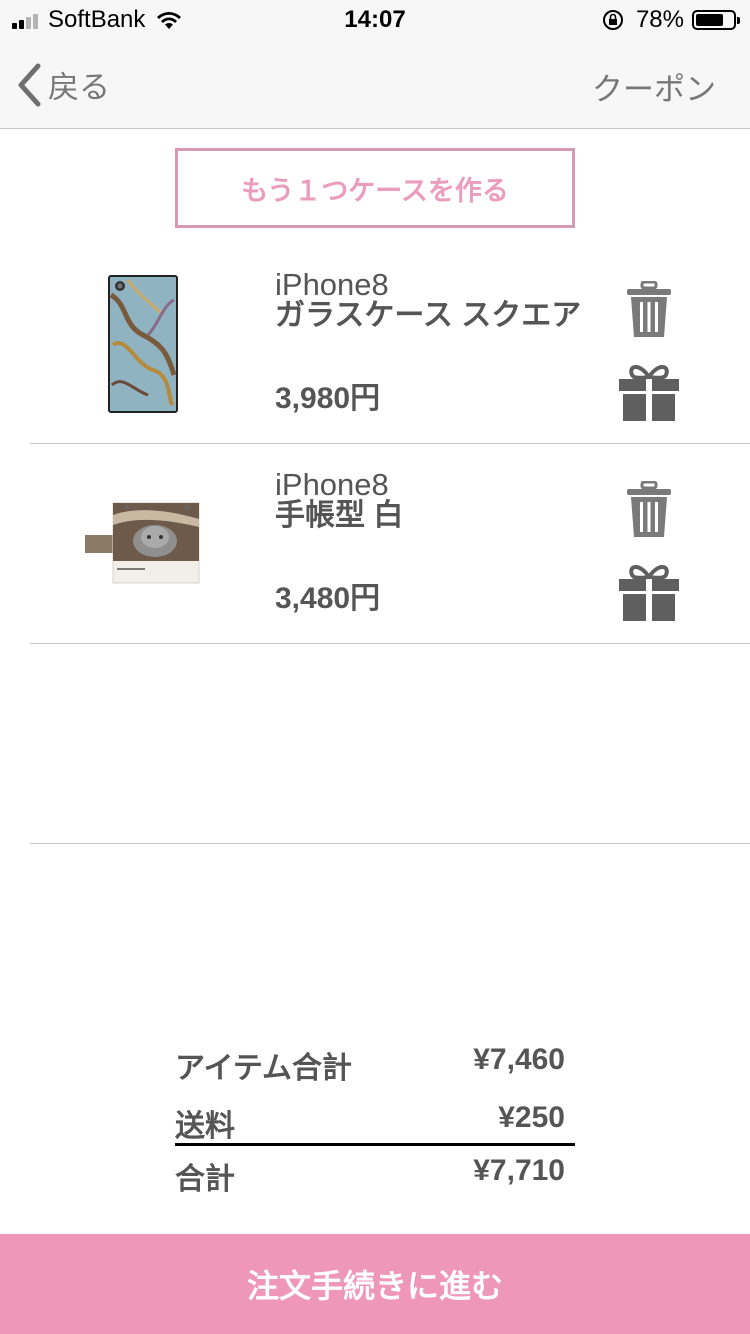 Image resolution: width=750 pixels, height=1334 pixels. Describe the element at coordinates (375, 188) in the screenshot. I see `add-case-button: もう１つケースを作る` at that location.